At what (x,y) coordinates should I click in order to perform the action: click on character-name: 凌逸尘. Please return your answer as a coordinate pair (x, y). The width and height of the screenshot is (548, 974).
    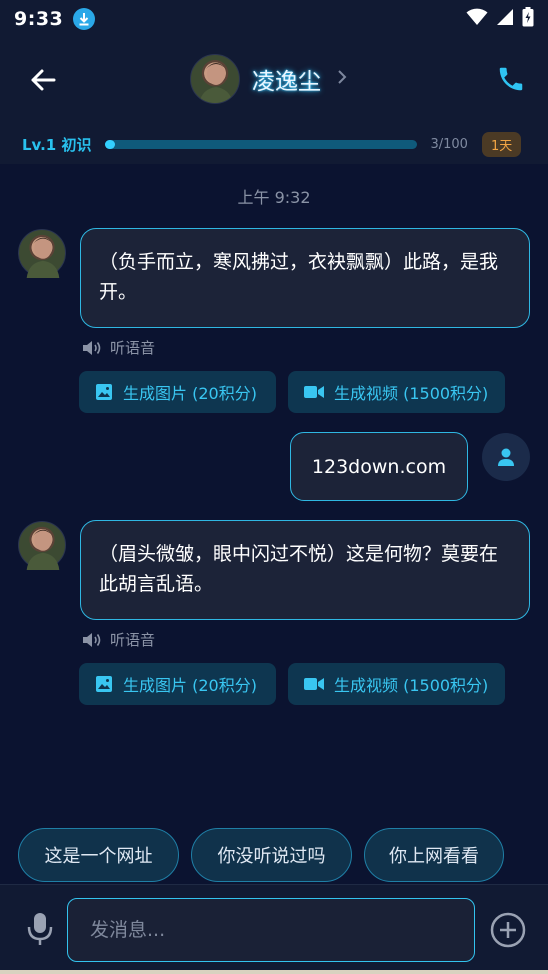
    Looking at the image, I should click on (286, 82).